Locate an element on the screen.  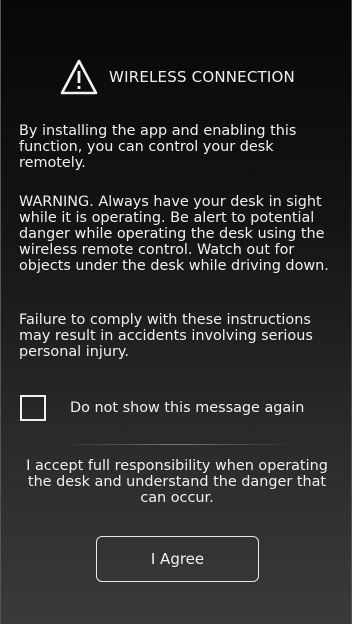
dont-show-again-row: Do not show this message again is located at coordinates (180, 408).